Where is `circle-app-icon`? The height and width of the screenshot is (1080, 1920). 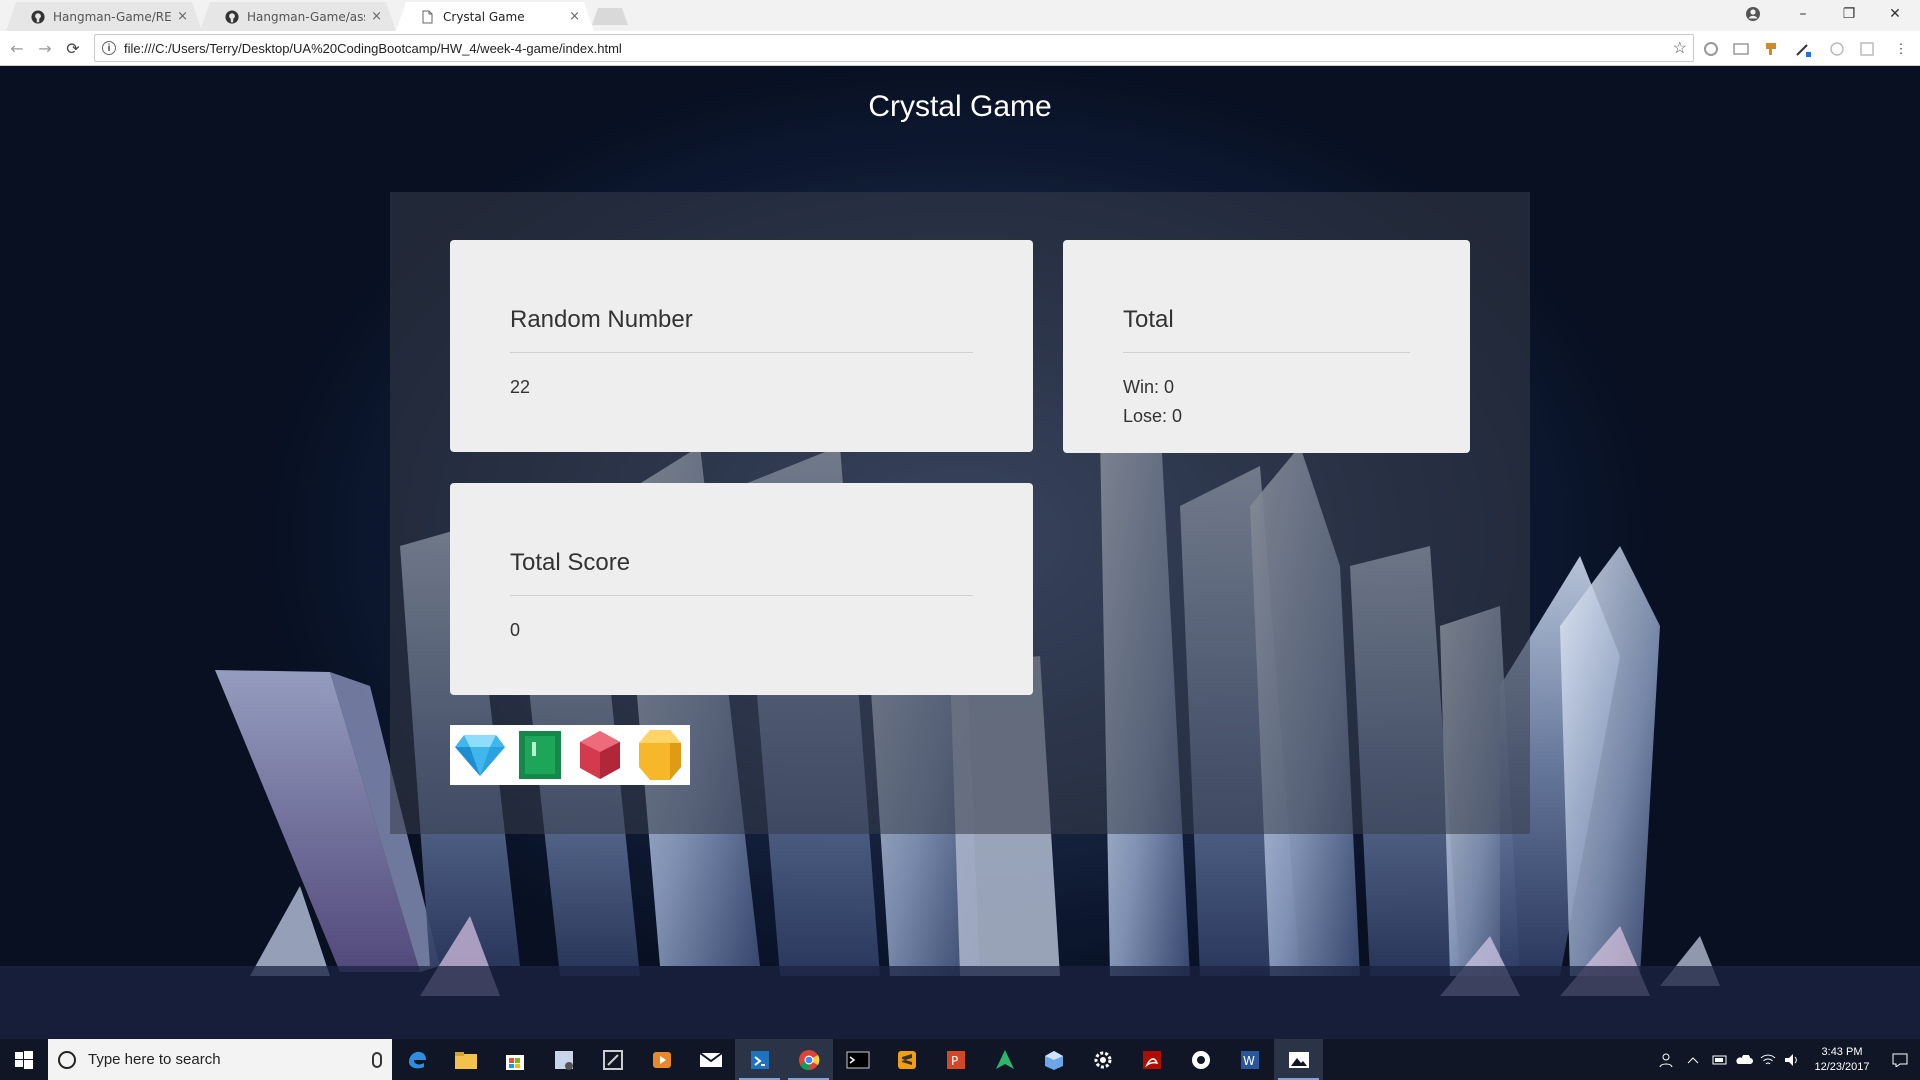 circle-app-icon is located at coordinates (1200, 1059).